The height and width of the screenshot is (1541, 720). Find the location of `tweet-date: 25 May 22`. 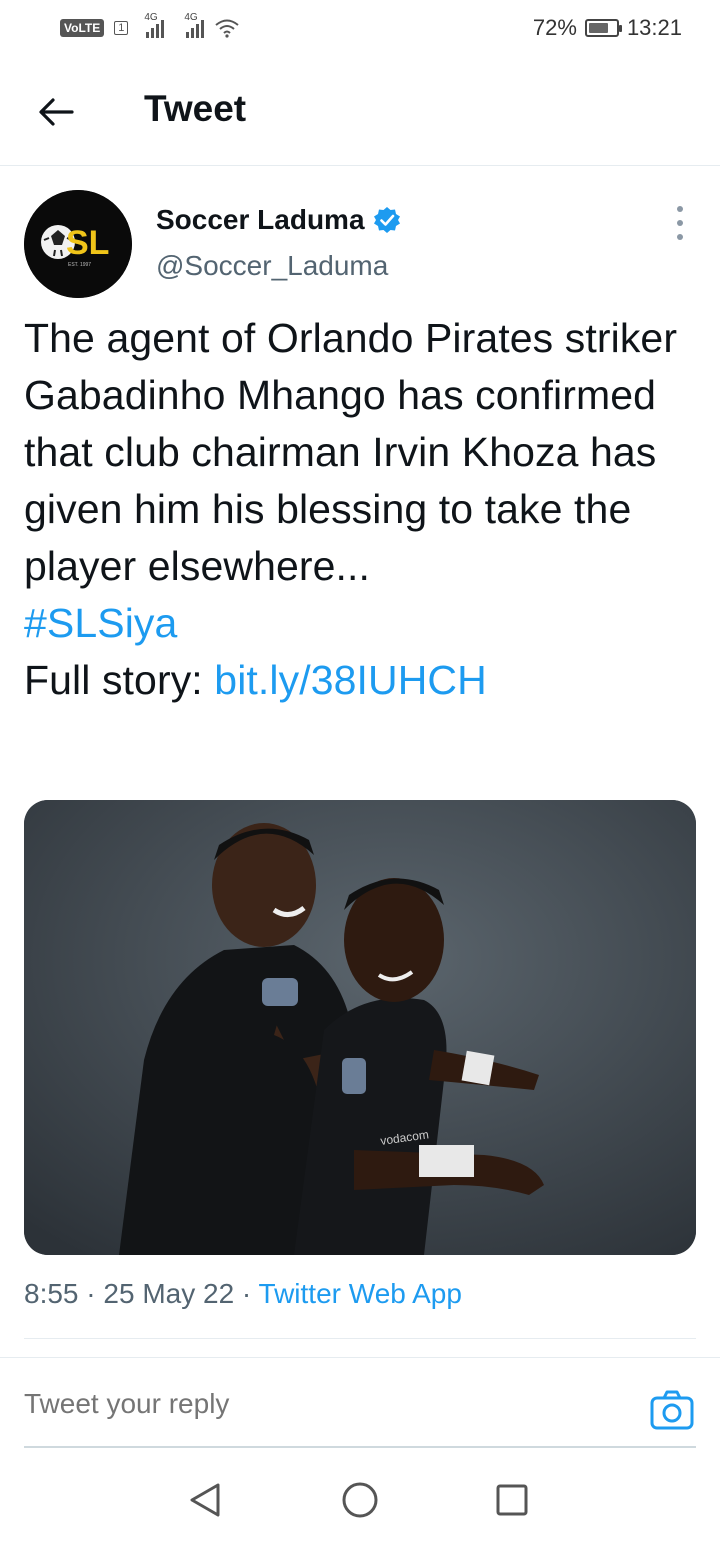

tweet-date: 25 May 22 is located at coordinates (169, 1293).